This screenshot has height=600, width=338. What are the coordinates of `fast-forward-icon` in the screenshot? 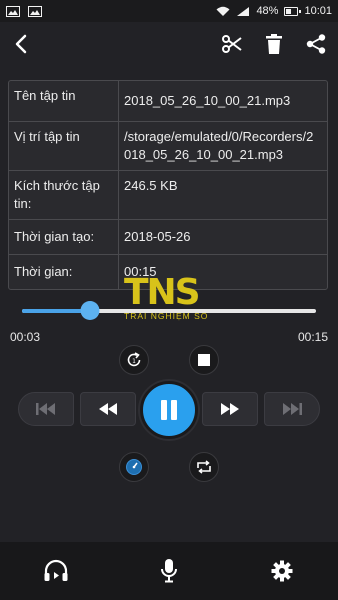 It's located at (230, 409).